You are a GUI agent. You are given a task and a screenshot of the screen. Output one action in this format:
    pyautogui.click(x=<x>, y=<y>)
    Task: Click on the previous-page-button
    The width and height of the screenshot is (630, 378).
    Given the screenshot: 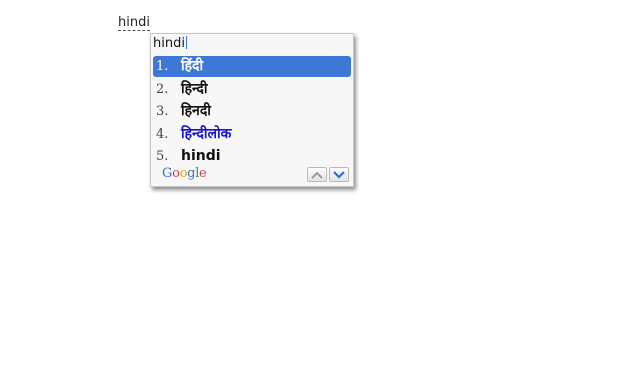 What is the action you would take?
    pyautogui.click(x=317, y=174)
    